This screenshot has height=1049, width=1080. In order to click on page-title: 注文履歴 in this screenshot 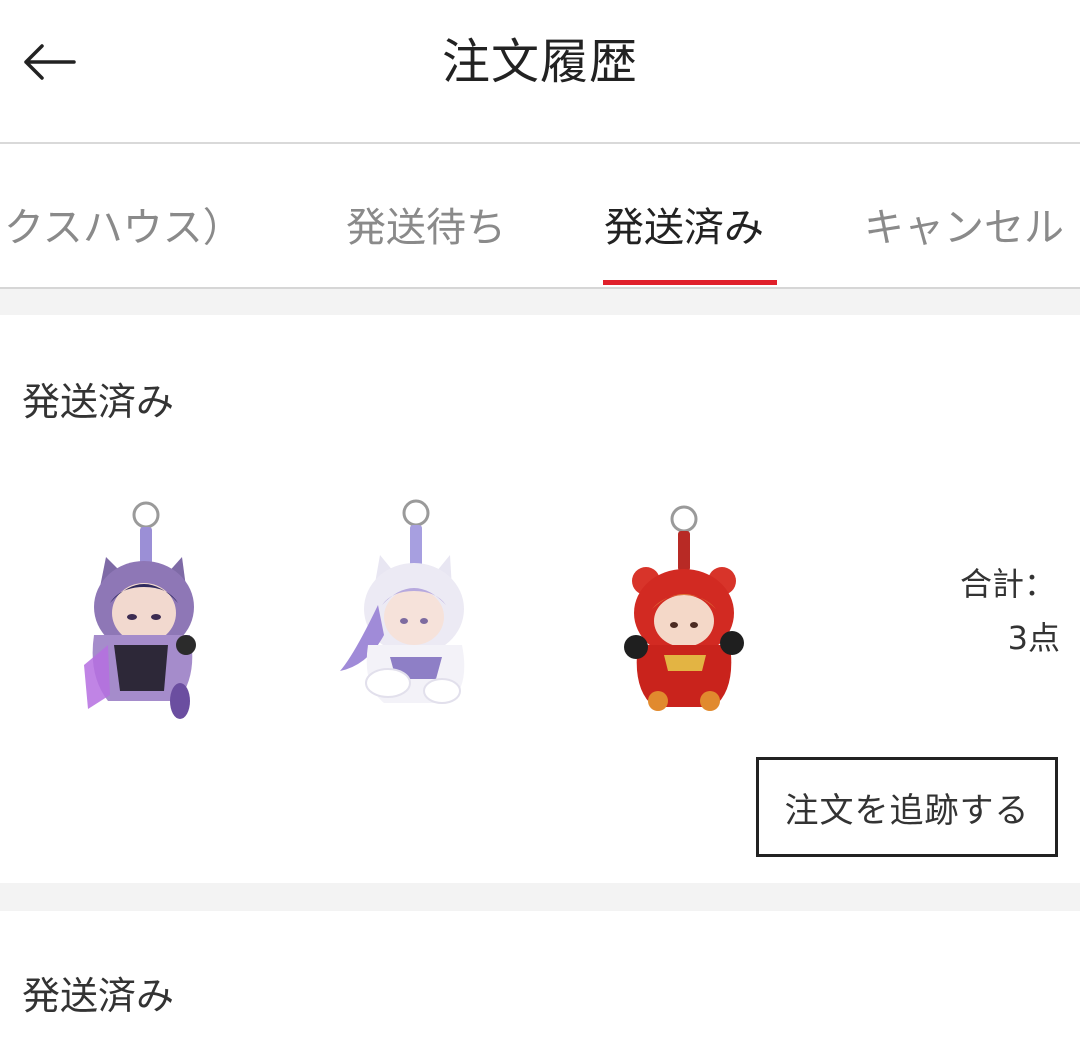, I will do `click(539, 62)`.